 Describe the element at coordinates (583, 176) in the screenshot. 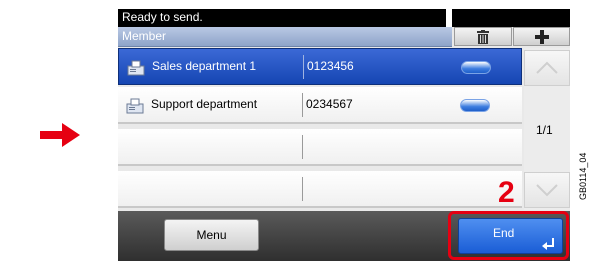

I see `figure-code: GB0114_04` at that location.